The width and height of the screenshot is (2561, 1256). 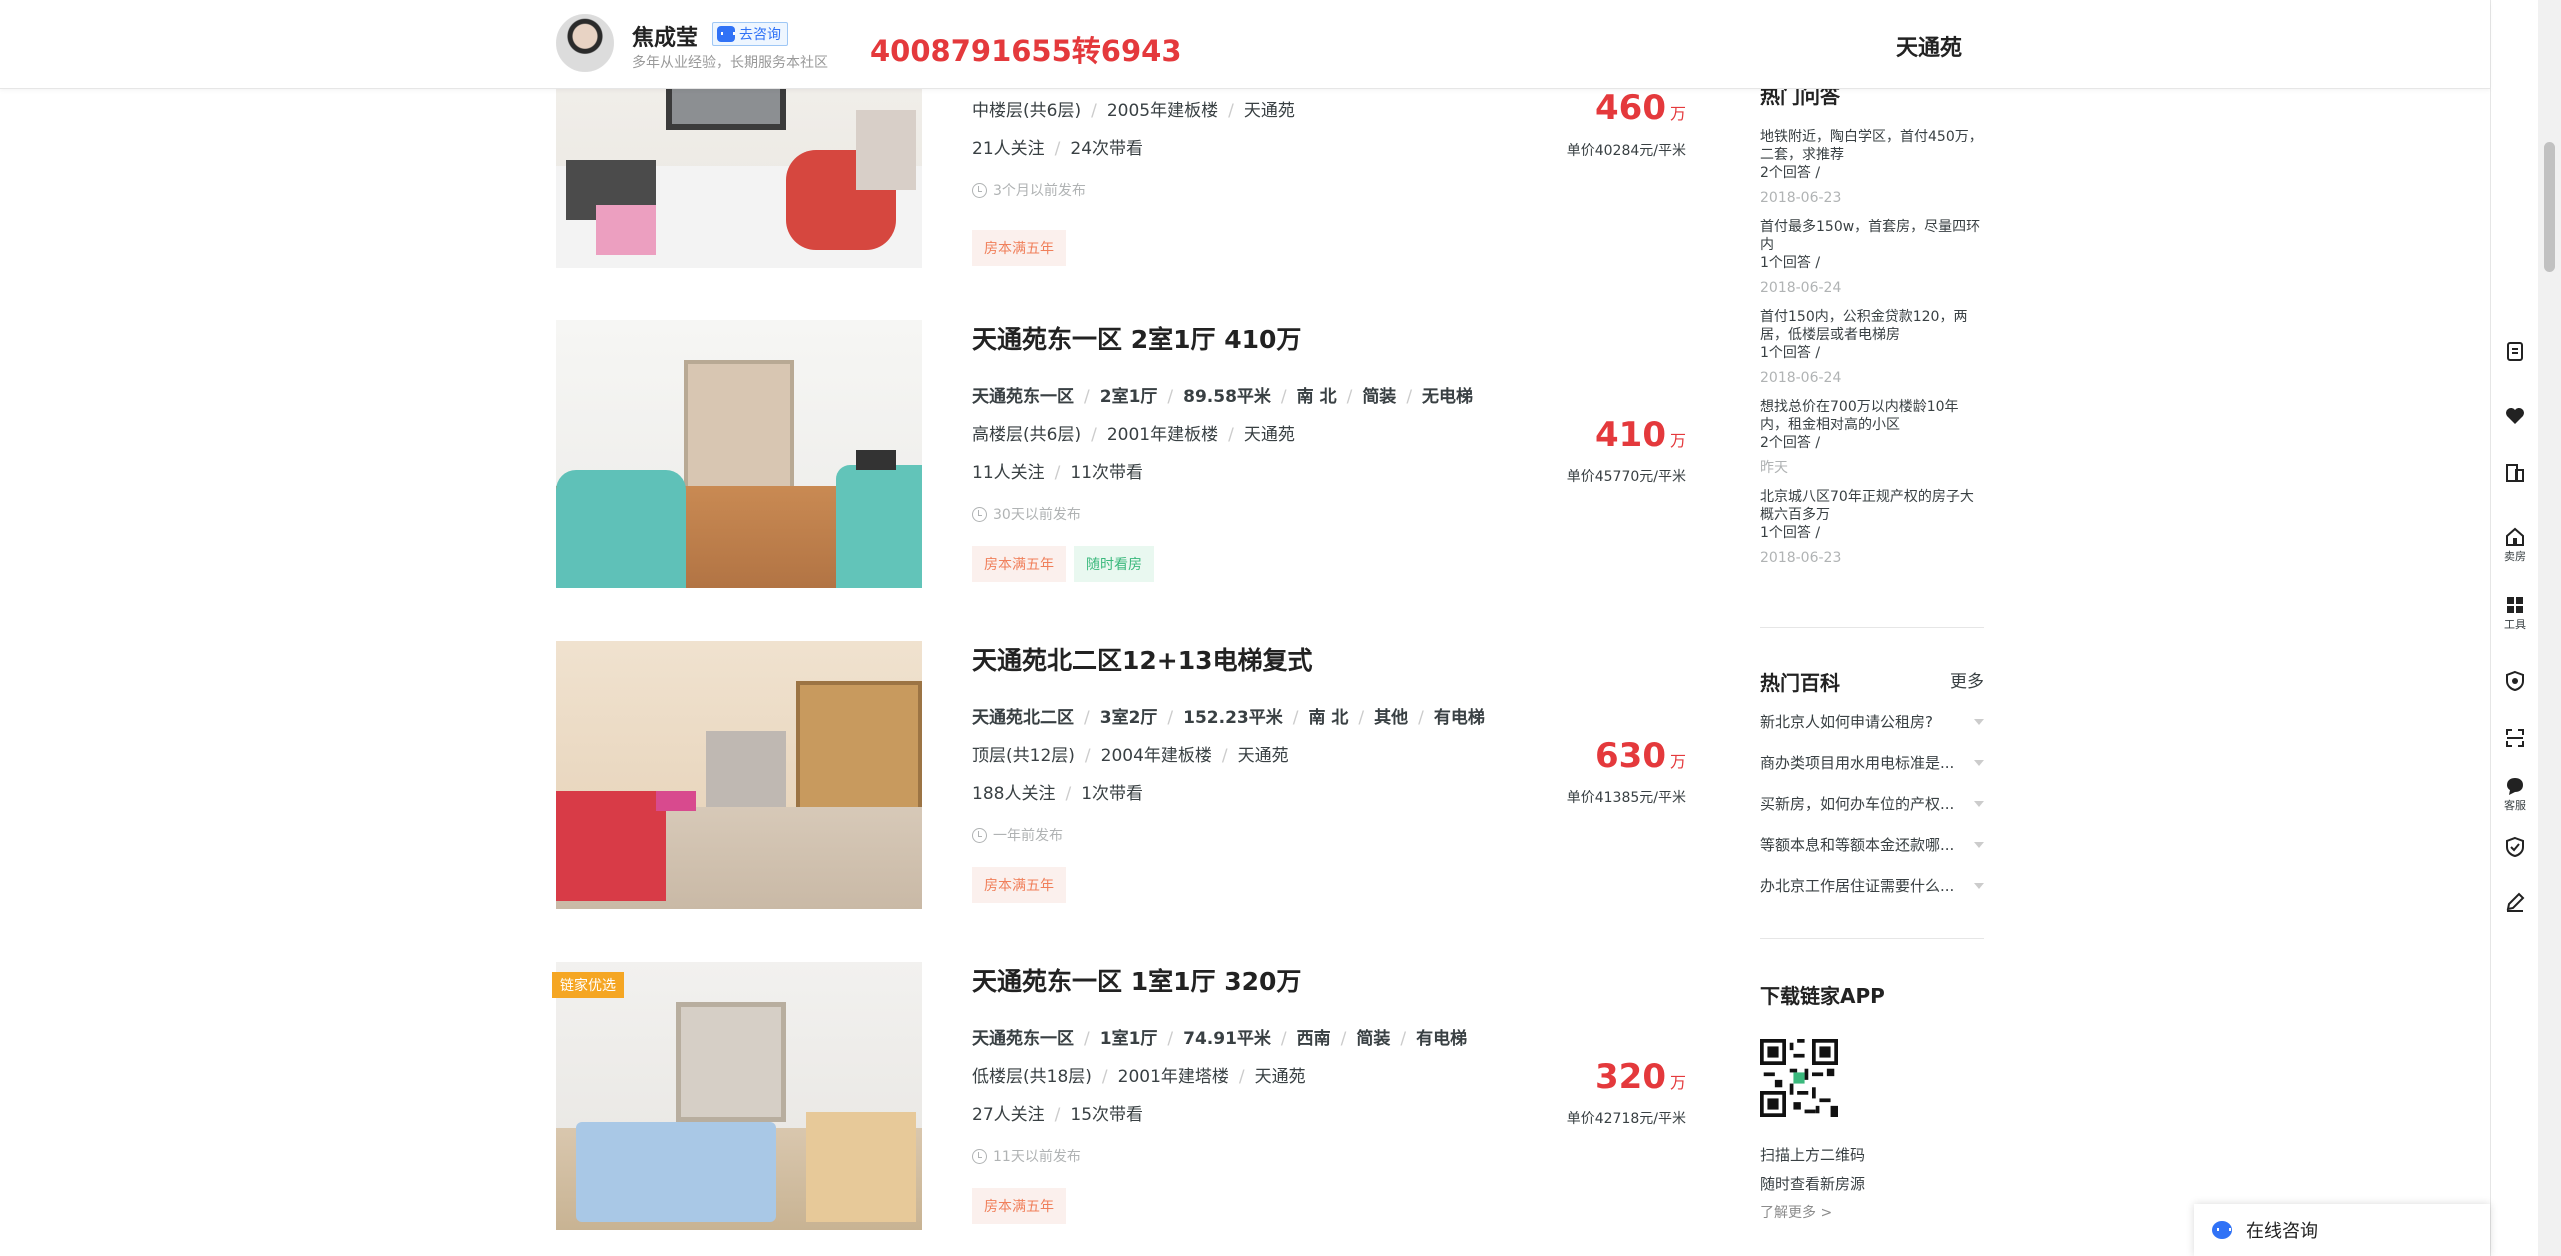 I want to click on toolbar-list-button, so click(x=2515, y=351).